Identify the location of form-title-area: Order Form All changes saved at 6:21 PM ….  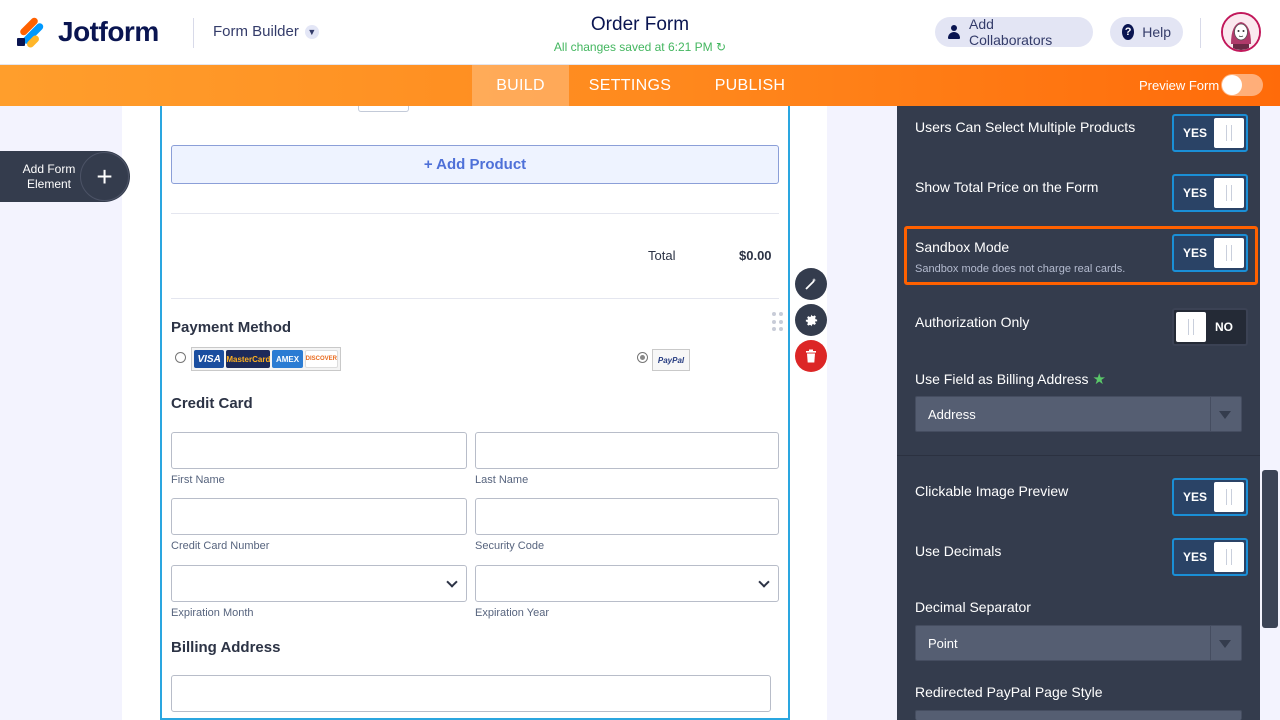
(640, 34).